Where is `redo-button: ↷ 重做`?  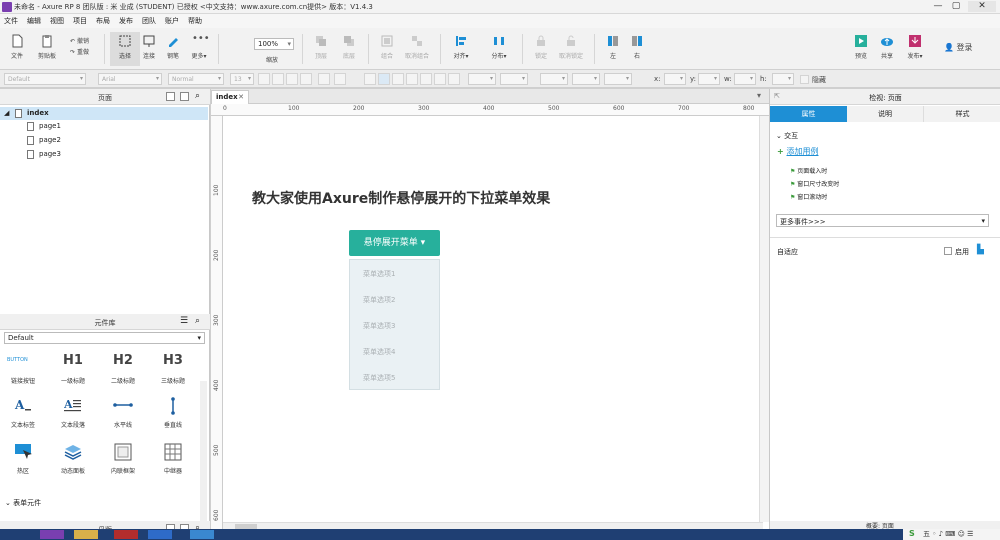 redo-button: ↷ 重做 is located at coordinates (79, 51).